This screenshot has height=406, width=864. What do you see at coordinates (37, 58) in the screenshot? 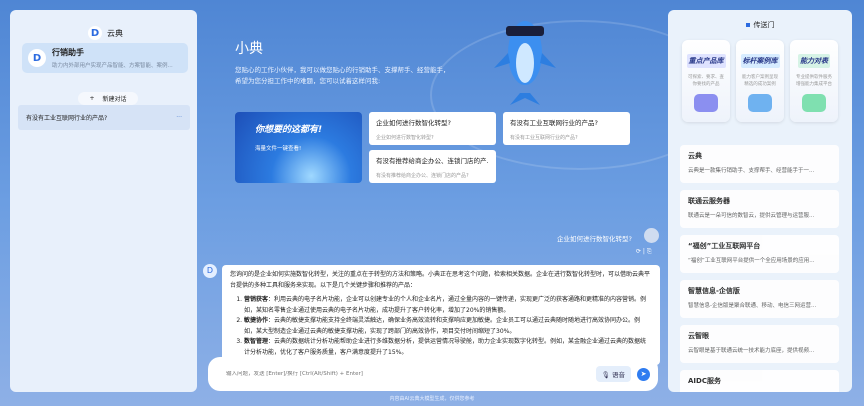
I see `assistant-icon: D` at bounding box center [37, 58].